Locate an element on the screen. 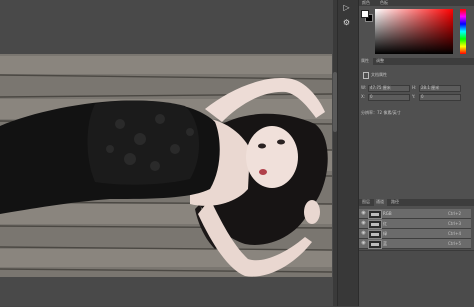 This screenshot has width=474, height=307. tab-paths: 路径 is located at coordinates (395, 202).